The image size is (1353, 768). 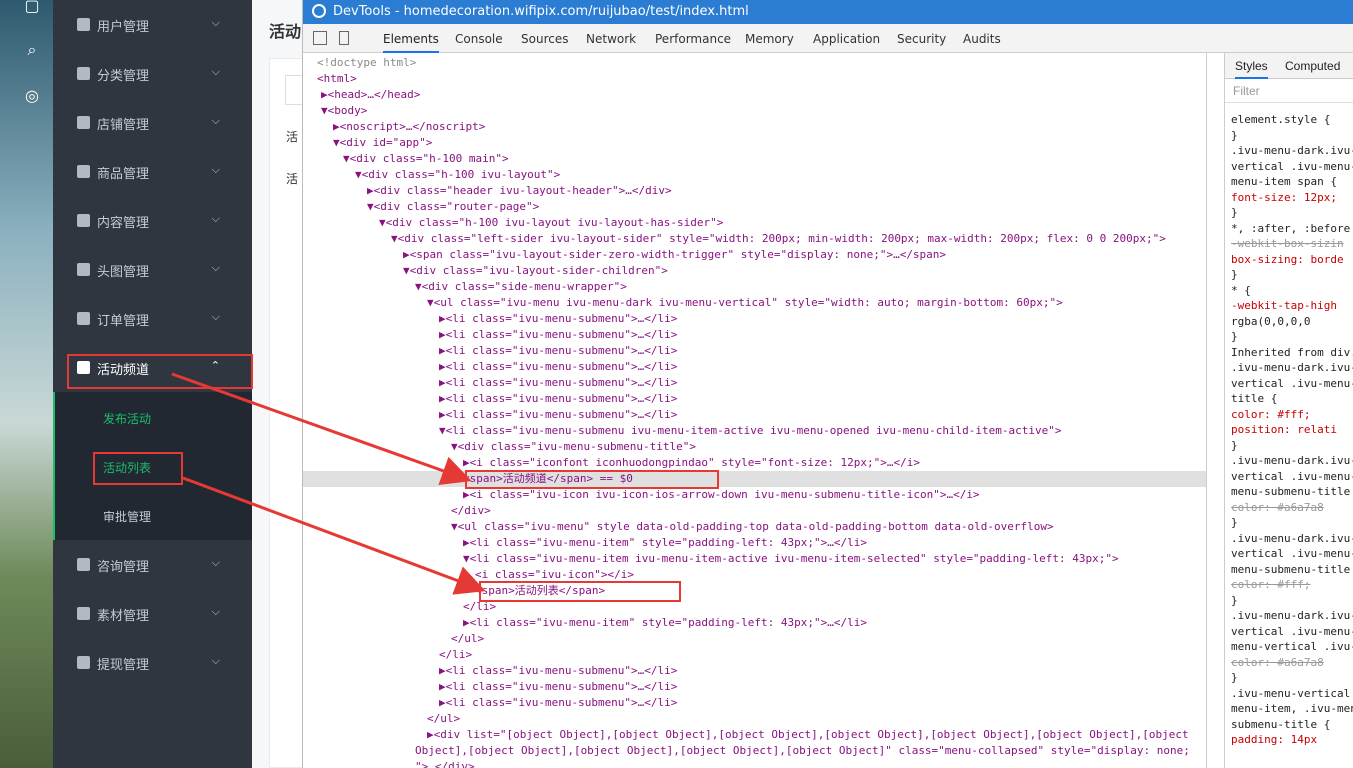 I want to click on tab-console: Console, so click(x=479, y=39).